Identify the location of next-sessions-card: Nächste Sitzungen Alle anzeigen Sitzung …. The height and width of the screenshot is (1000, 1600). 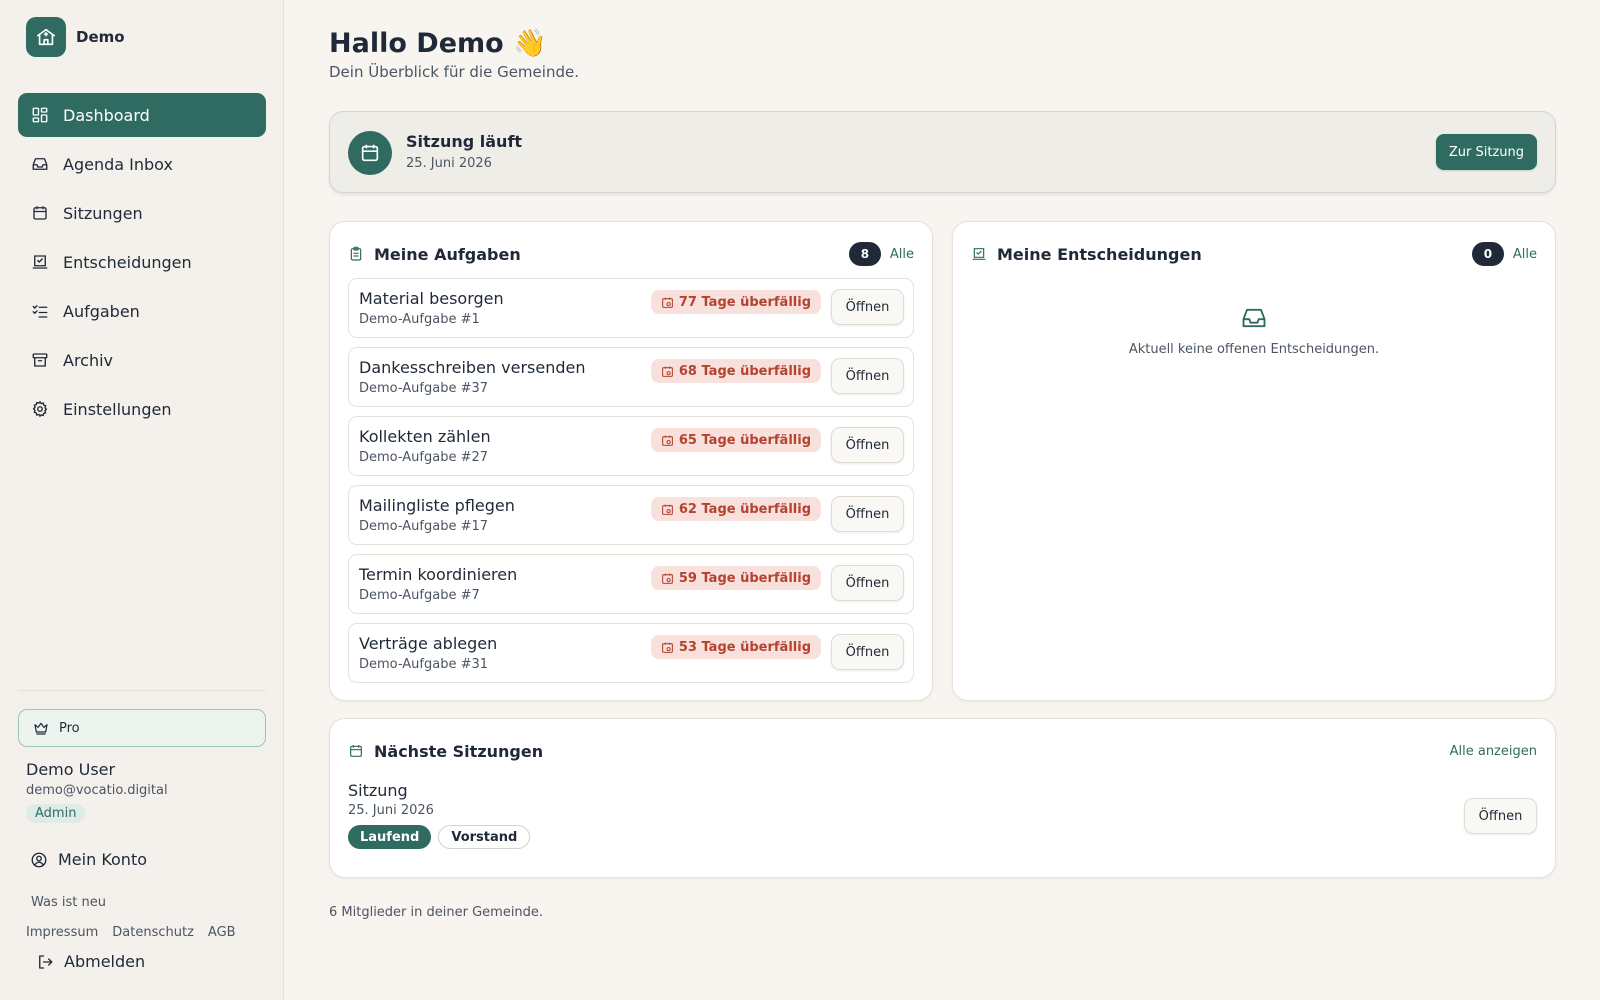
(942, 798).